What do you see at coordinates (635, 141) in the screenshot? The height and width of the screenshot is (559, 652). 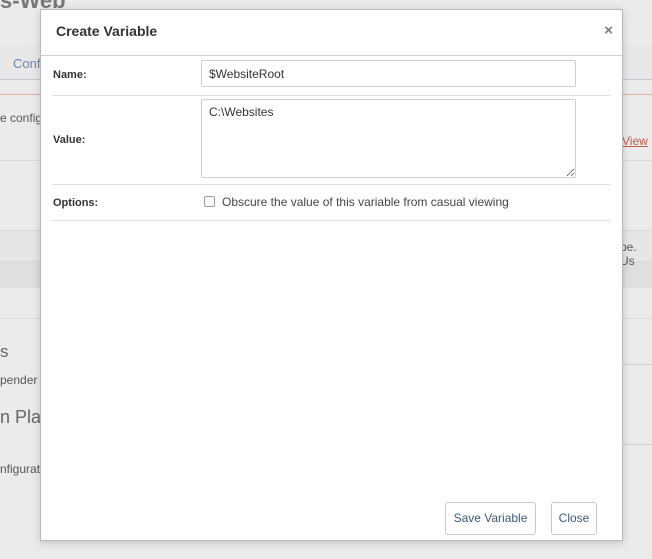 I see `background-view-link: View` at bounding box center [635, 141].